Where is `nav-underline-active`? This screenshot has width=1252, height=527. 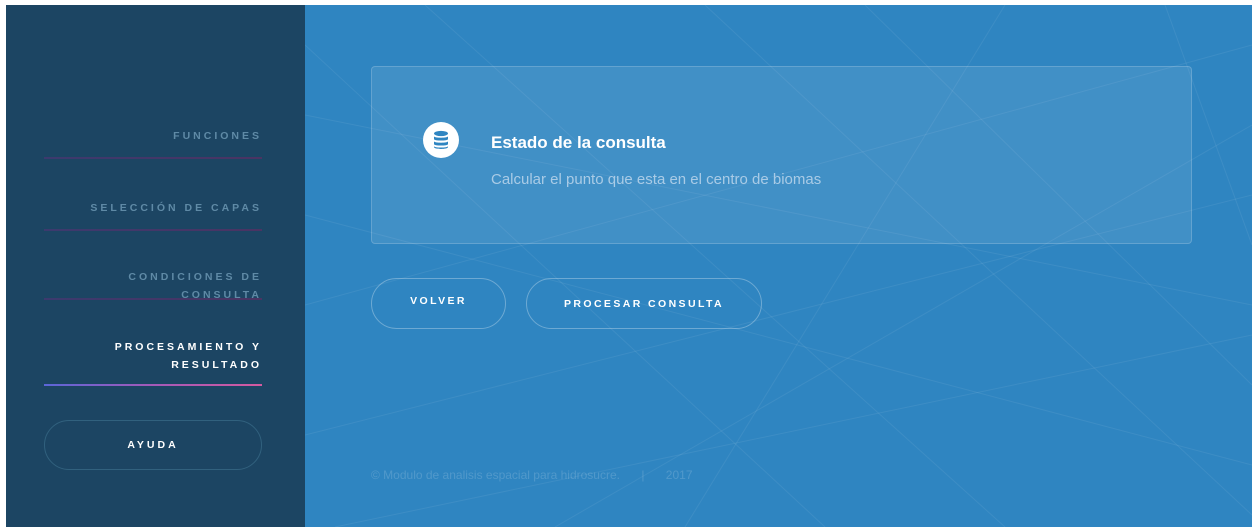 nav-underline-active is located at coordinates (153, 385).